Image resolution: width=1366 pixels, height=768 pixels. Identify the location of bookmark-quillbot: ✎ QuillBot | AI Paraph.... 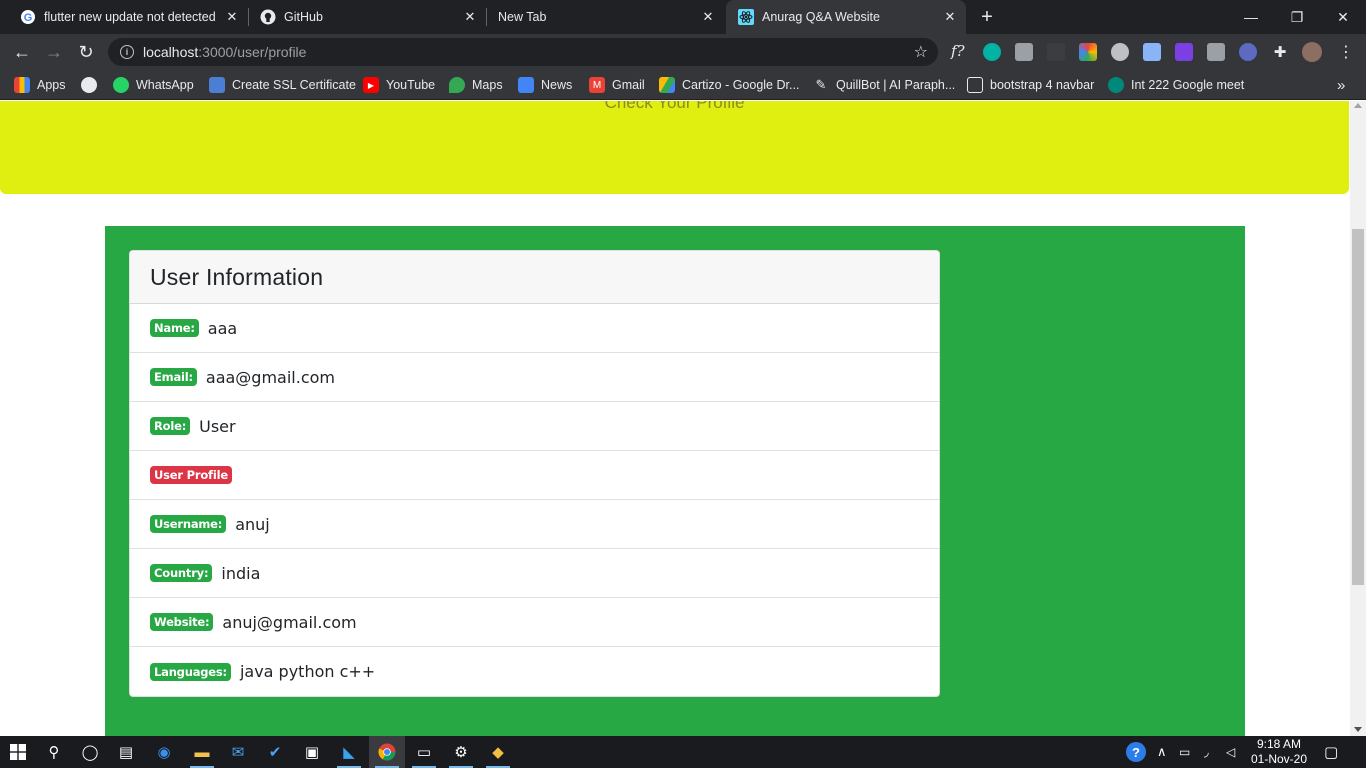
(884, 85).